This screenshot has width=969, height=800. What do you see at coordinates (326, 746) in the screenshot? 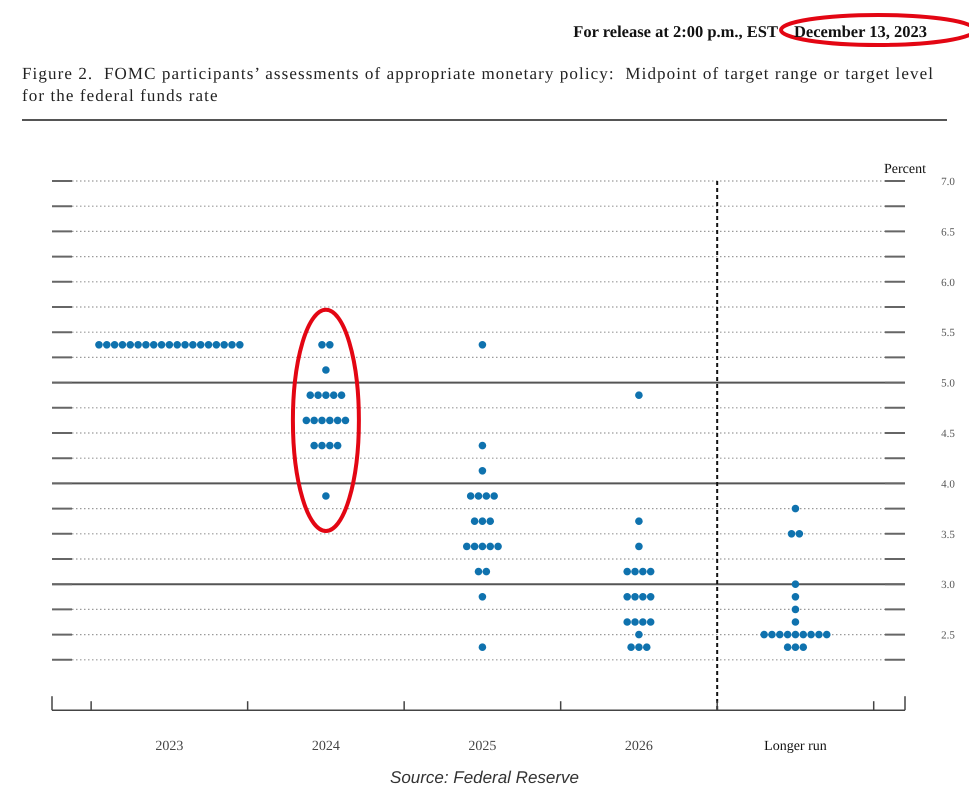
I see `x-axis-label: 2024` at bounding box center [326, 746].